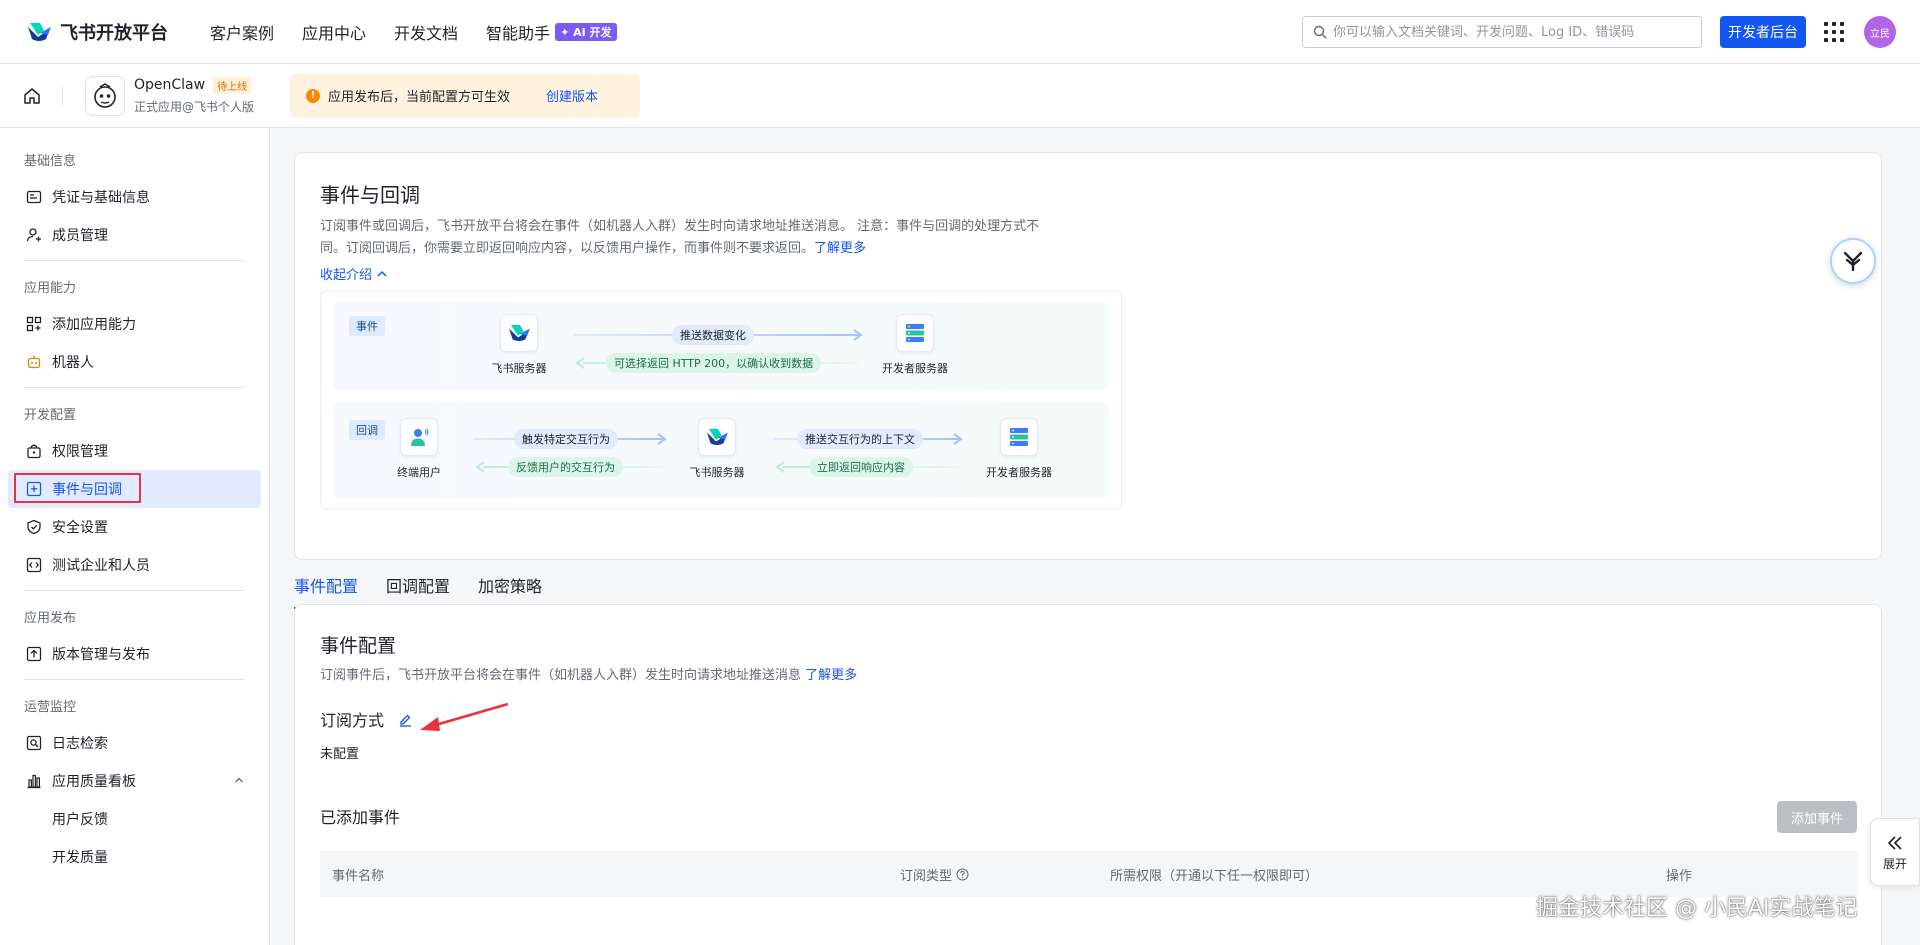 The width and height of the screenshot is (1920, 945). Describe the element at coordinates (713, 335) in the screenshot. I see `flow-label: 推送数据变化` at that location.